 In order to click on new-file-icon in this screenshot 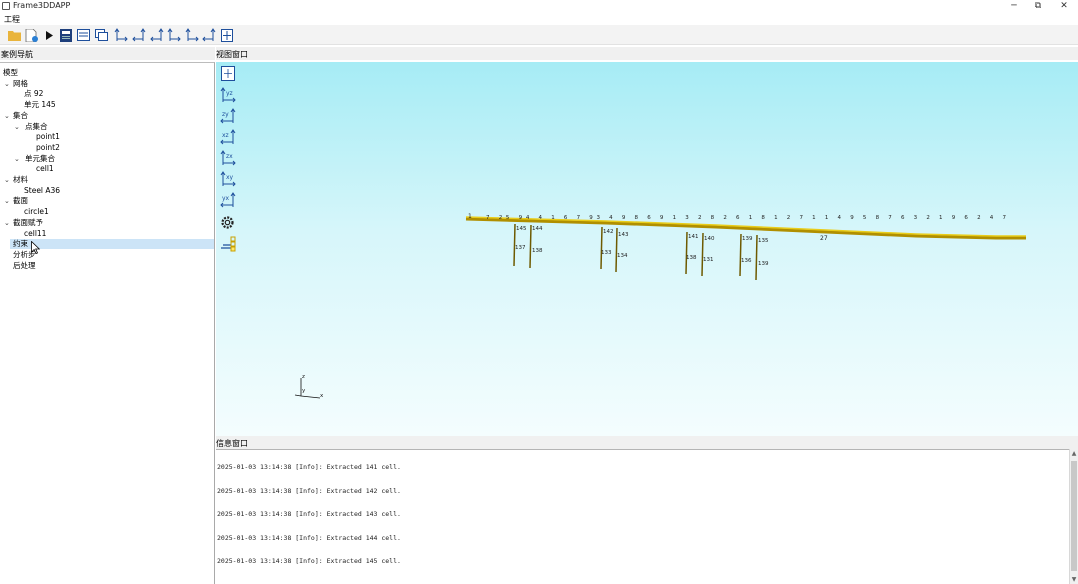, I will do `click(31, 35)`.